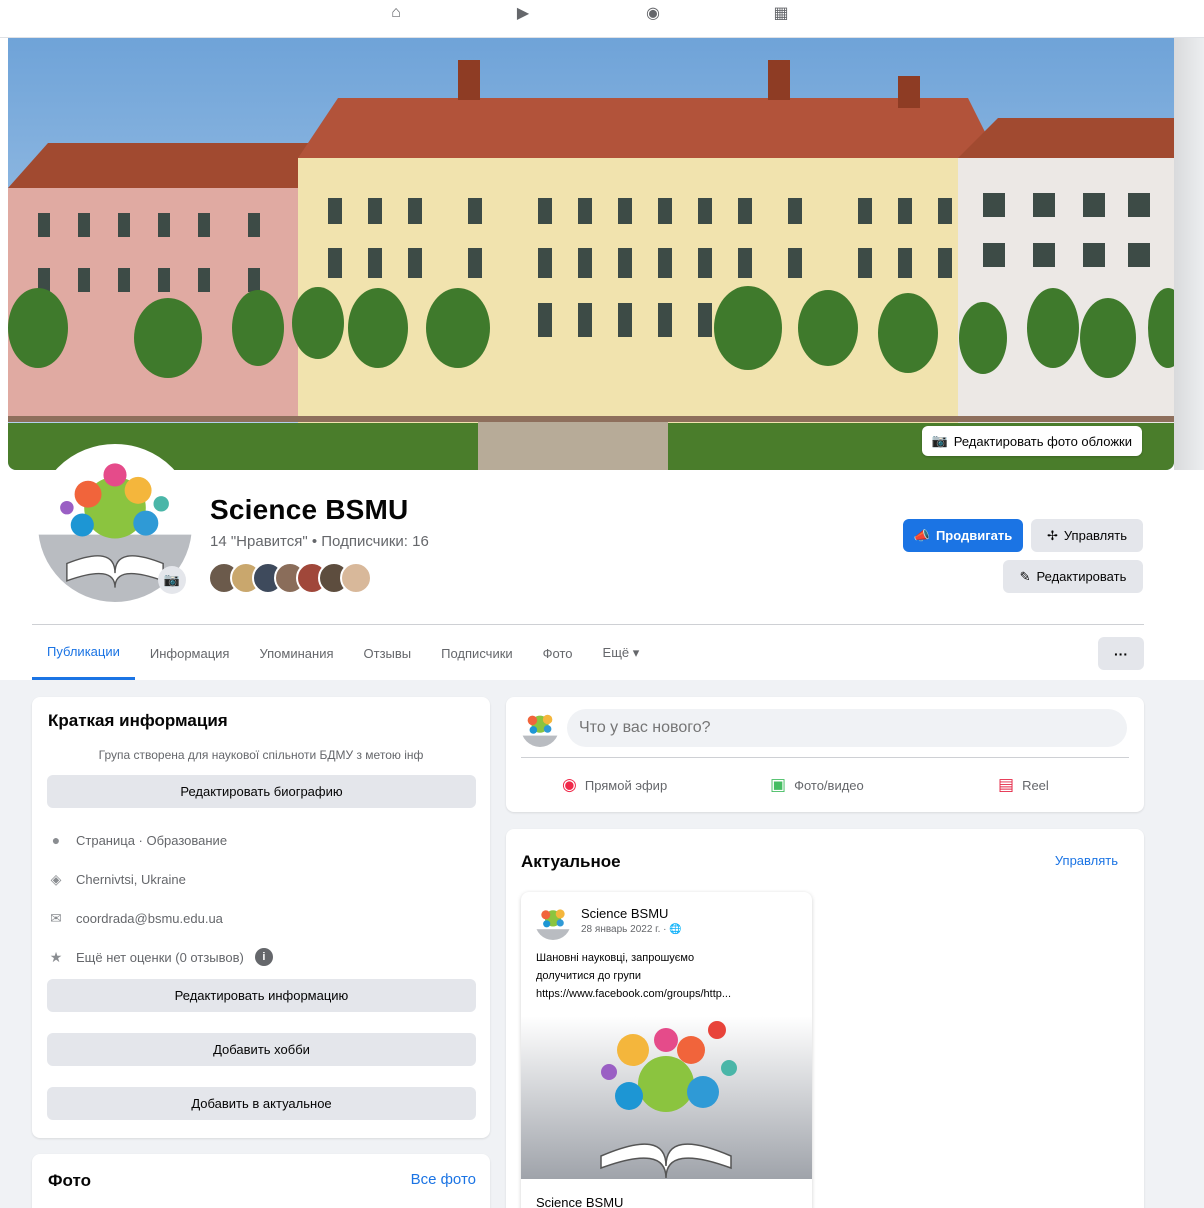 The width and height of the screenshot is (1204, 1208). I want to click on edit-page-button: ✎ Редактировать, so click(1073, 576).